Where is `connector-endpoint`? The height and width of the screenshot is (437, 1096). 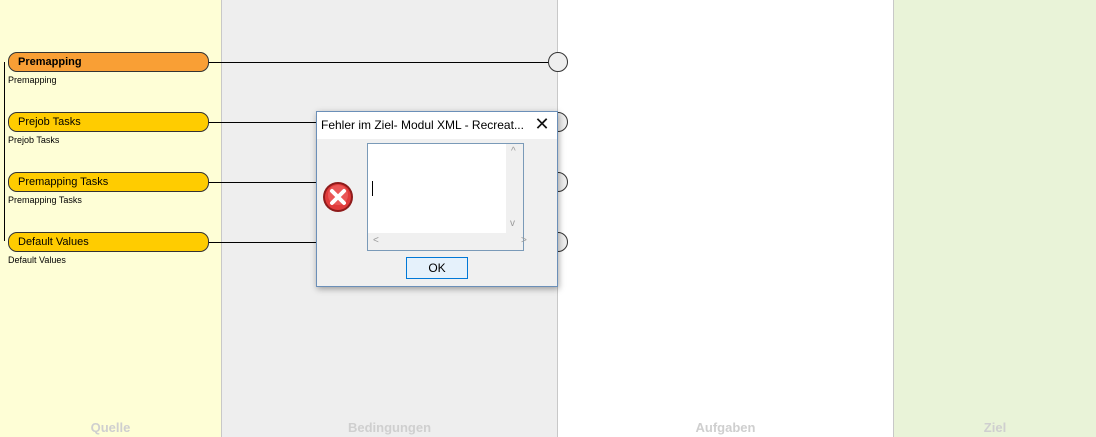
connector-endpoint is located at coordinates (558, 62).